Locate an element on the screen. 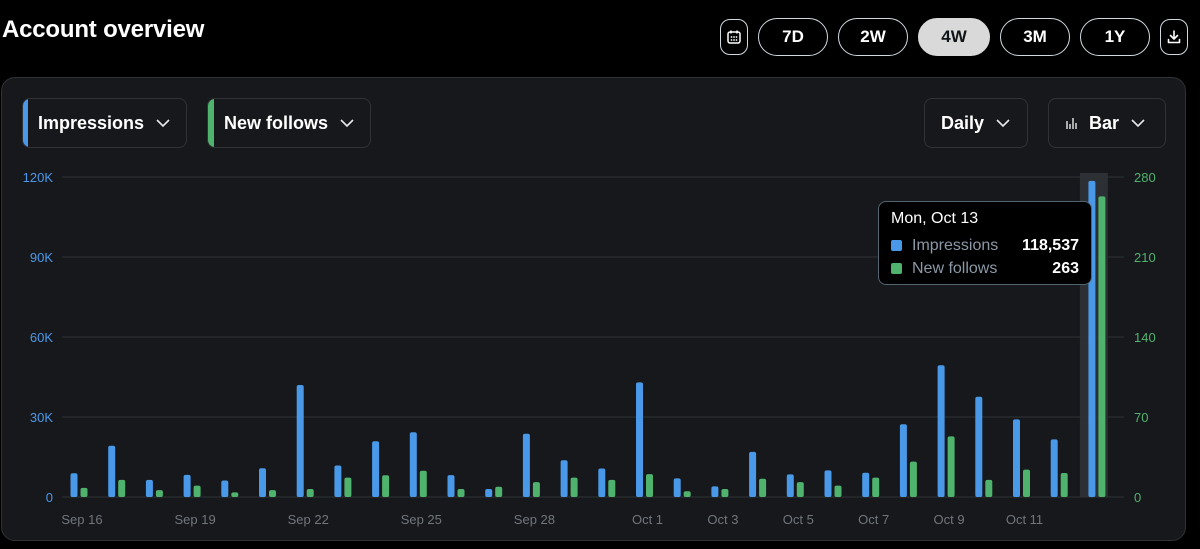 This screenshot has width=1200, height=549. x-axis-tick: Sep 16 is located at coordinates (81, 519).